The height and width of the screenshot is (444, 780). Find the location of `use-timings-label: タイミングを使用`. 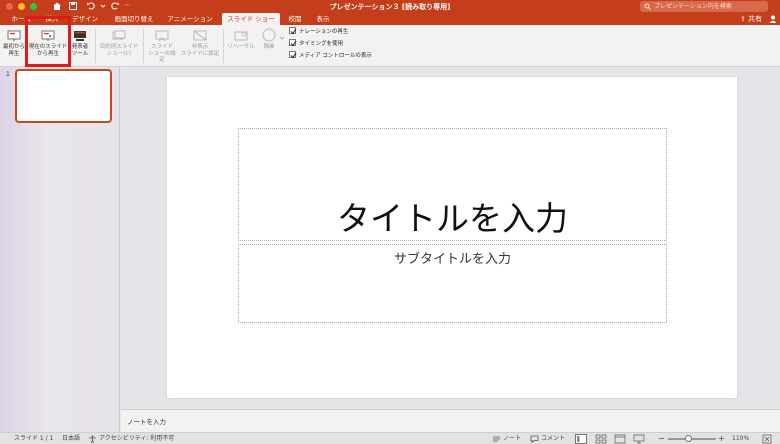

use-timings-label: タイミングを使用 is located at coordinates (321, 44).